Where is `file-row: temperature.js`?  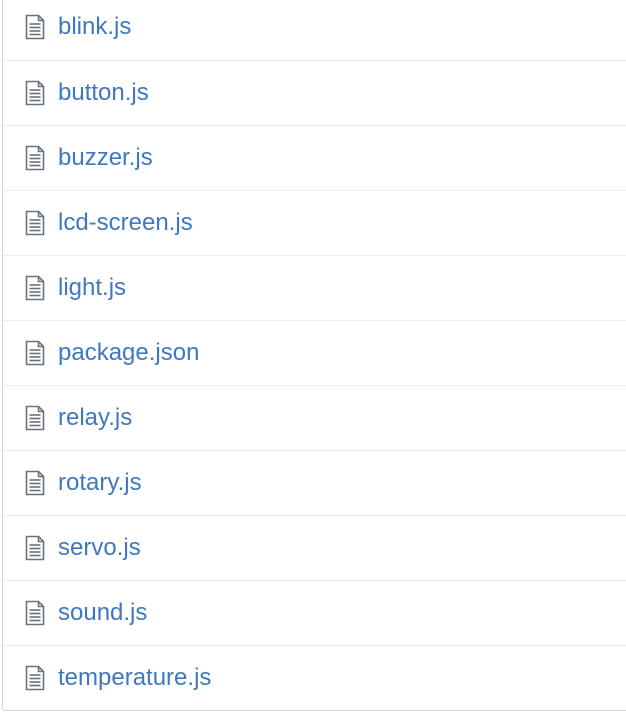 file-row: temperature.js is located at coordinates (314, 677).